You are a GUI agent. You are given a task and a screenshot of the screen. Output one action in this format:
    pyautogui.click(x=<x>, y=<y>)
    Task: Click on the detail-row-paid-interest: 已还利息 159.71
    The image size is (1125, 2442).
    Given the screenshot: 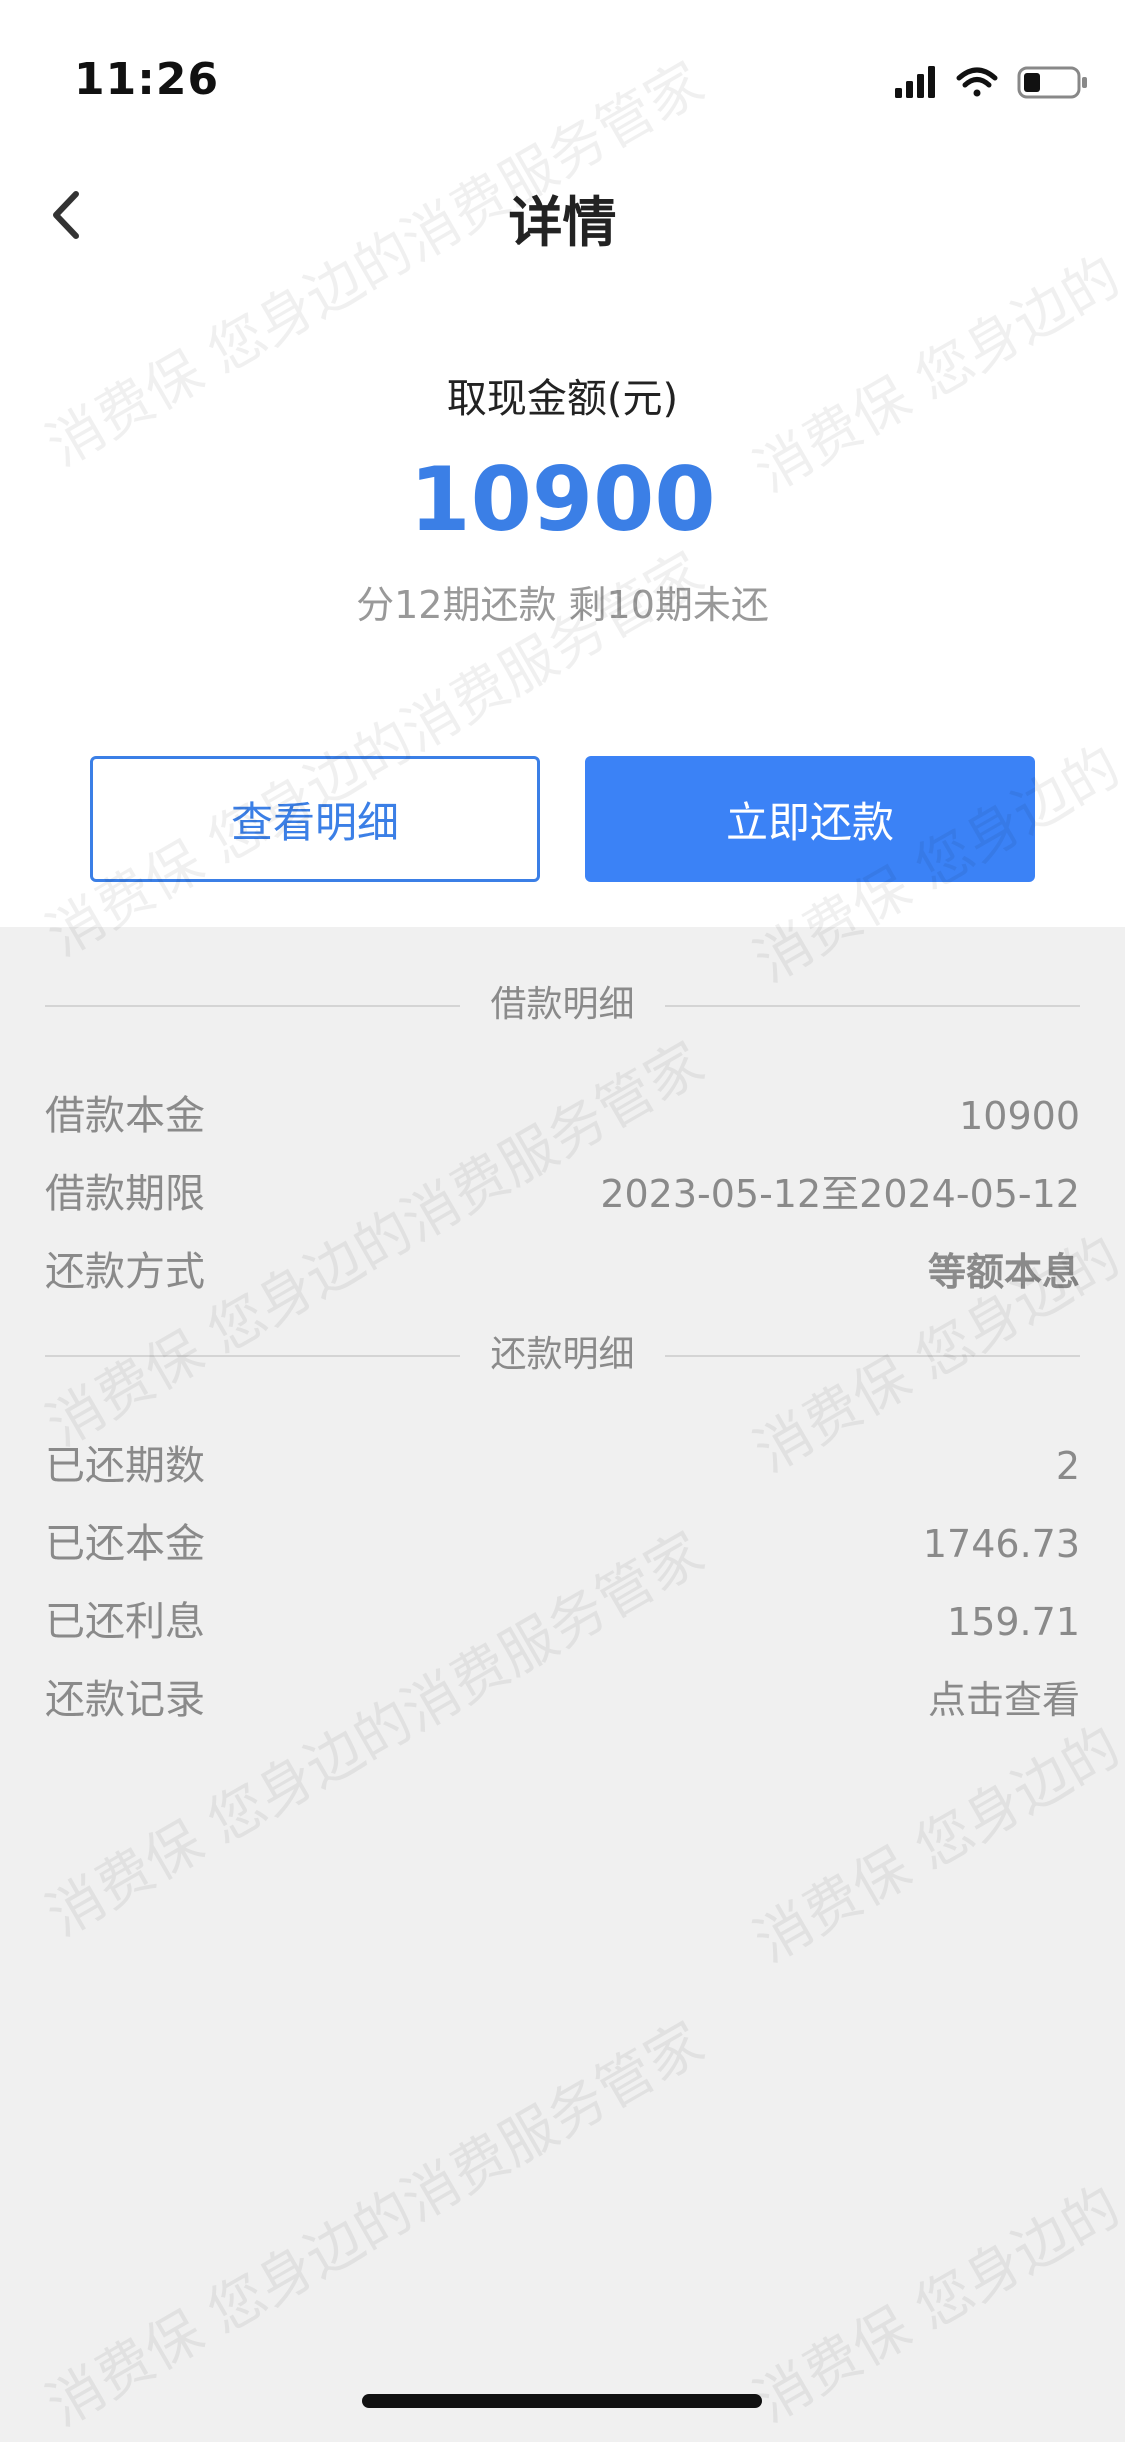 What is the action you would take?
    pyautogui.click(x=562, y=1622)
    